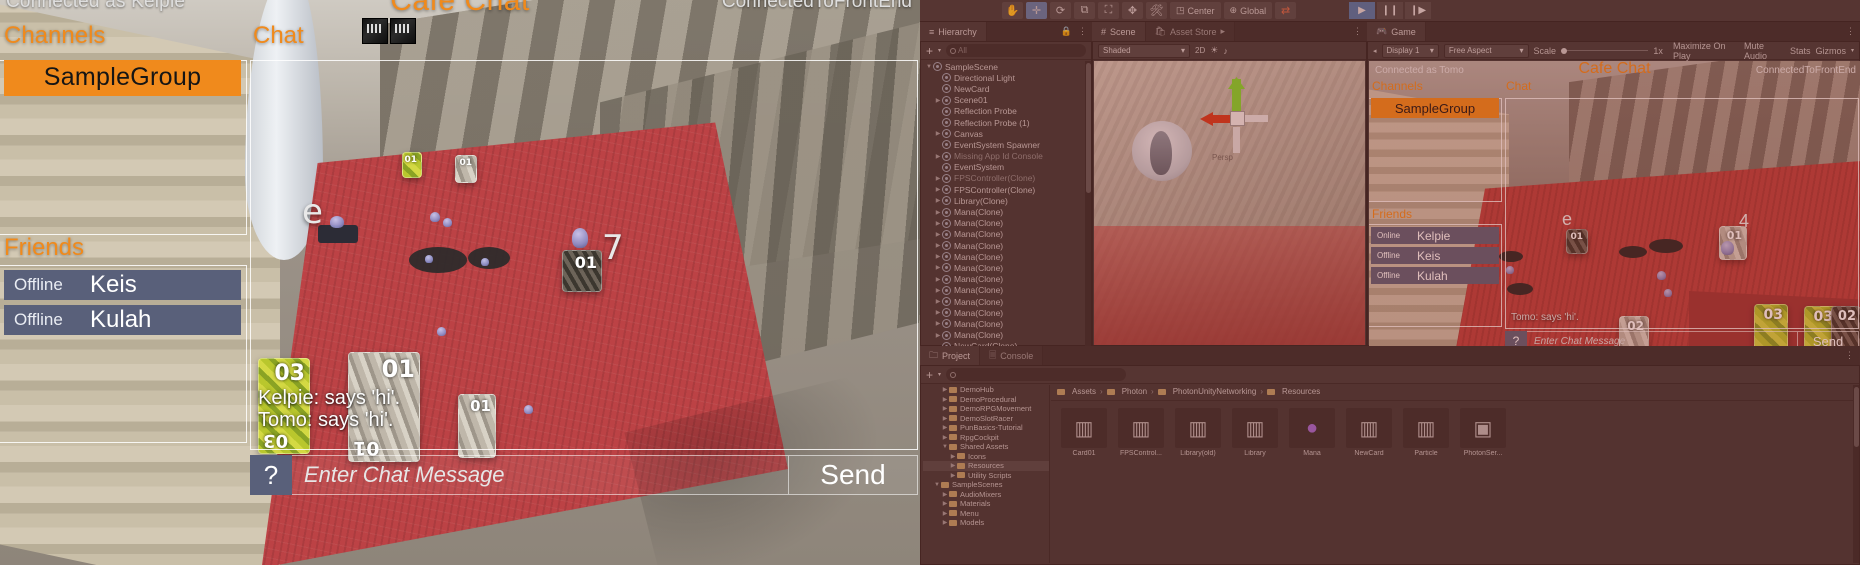 The width and height of the screenshot is (1860, 565). I want to click on project-tree-item: ▶ DemoHub, so click(986, 390).